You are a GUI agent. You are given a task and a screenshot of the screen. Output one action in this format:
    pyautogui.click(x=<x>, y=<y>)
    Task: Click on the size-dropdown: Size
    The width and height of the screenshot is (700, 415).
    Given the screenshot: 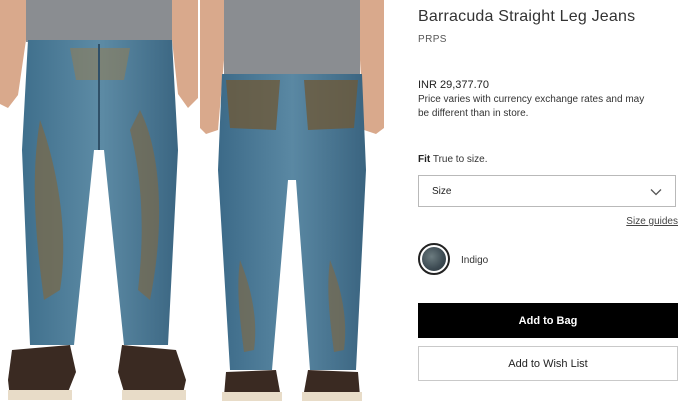 What is the action you would take?
    pyautogui.click(x=547, y=191)
    